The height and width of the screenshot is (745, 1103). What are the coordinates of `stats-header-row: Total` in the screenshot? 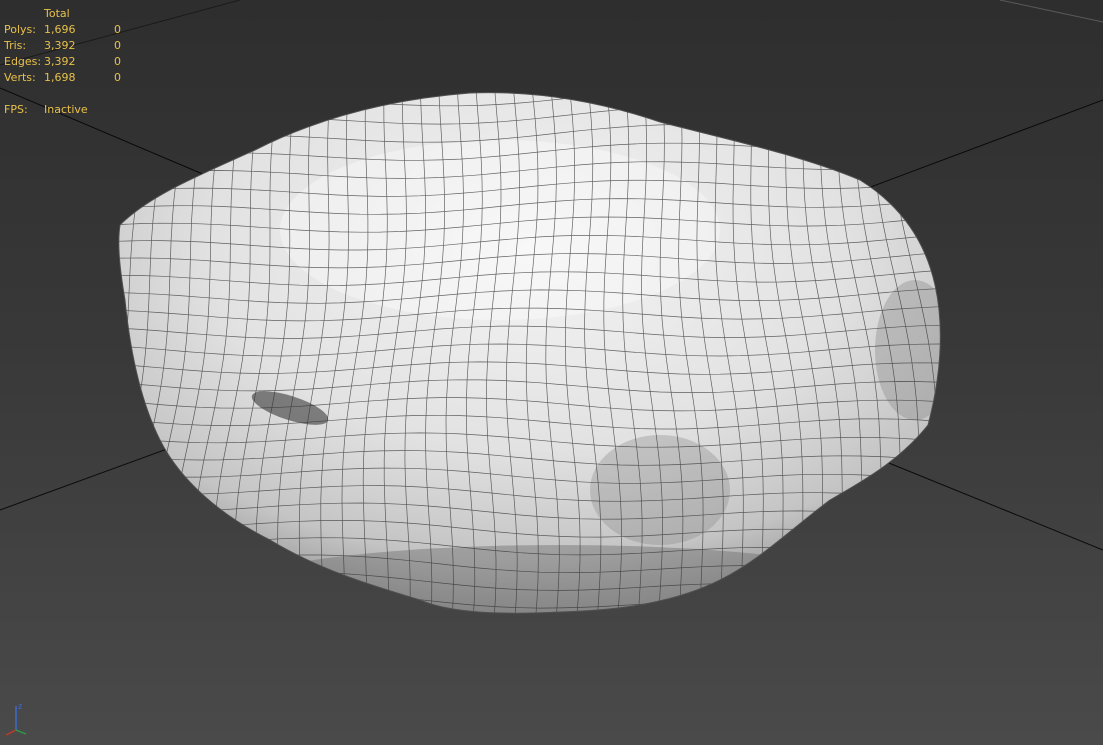 It's located at (69, 14).